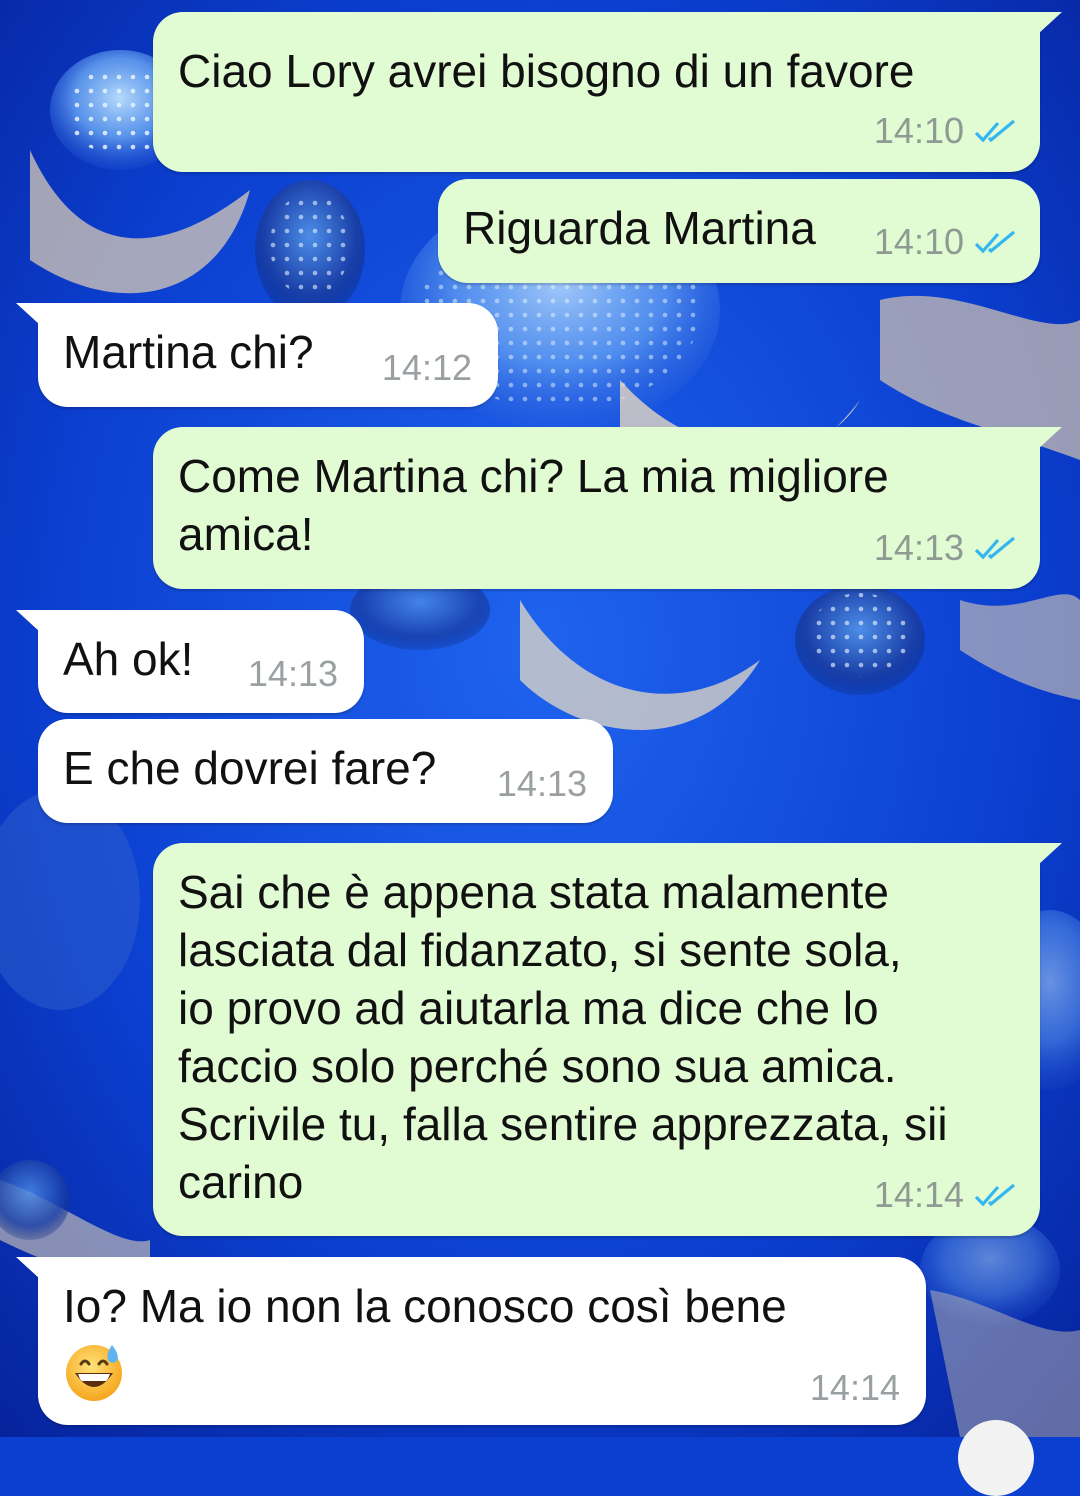 The image size is (1080, 1496). I want to click on message-text: Ciao Lory avrei bisogno di un favore, so click(546, 71).